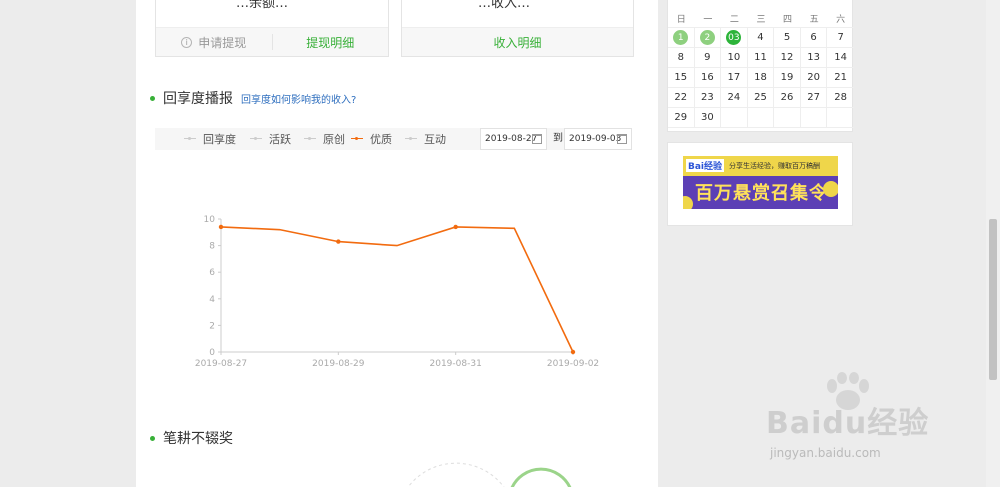 This screenshot has height=487, width=1000. I want to click on y-tick-label: 10, so click(210, 220).